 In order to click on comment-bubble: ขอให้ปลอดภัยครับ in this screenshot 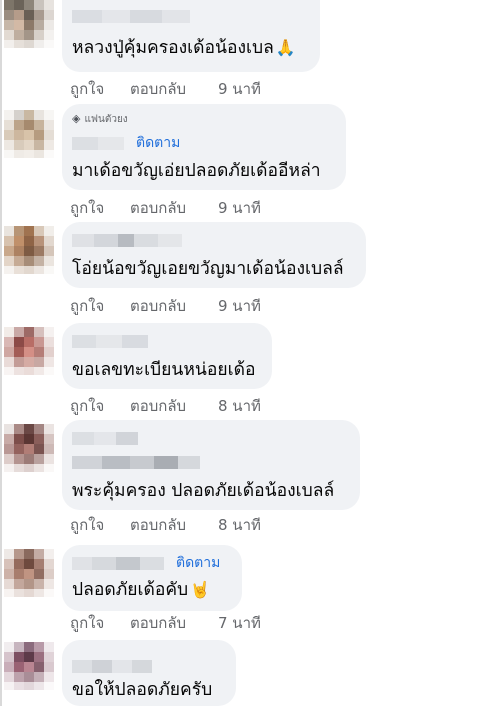, I will do `click(149, 673)`.